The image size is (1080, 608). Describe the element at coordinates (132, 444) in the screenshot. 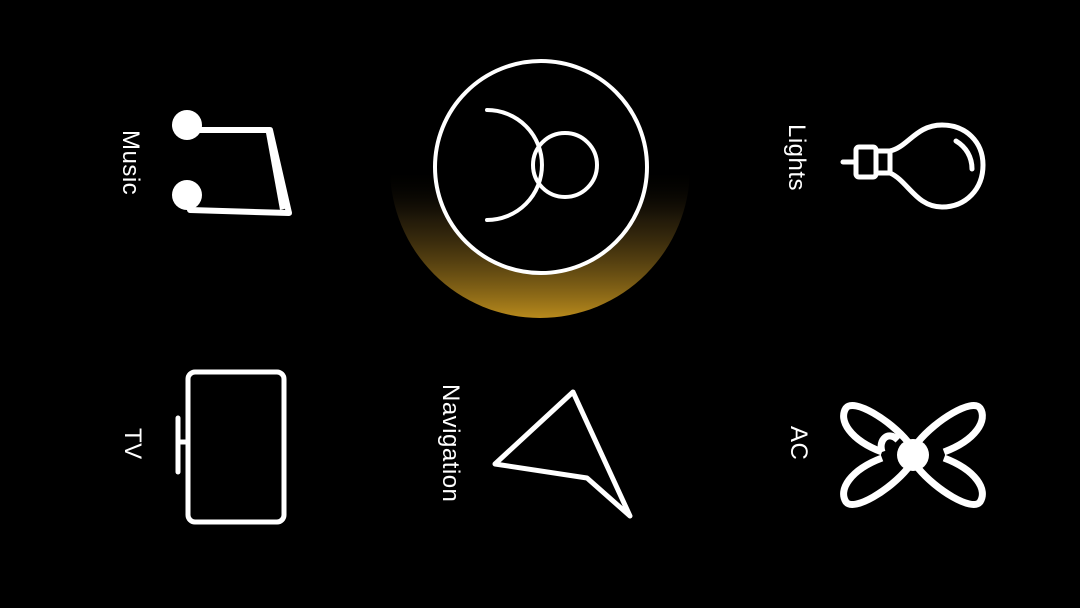

I see `tv-label: TV` at that location.